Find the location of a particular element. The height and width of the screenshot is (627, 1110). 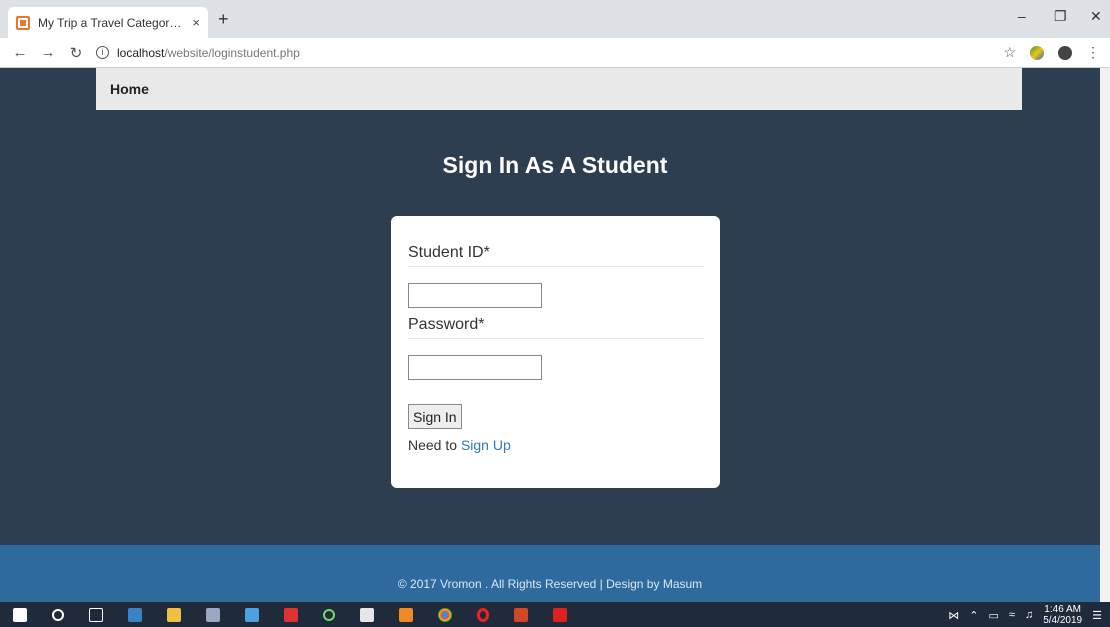

page-title: Sign In As A Student is located at coordinates (555, 165).